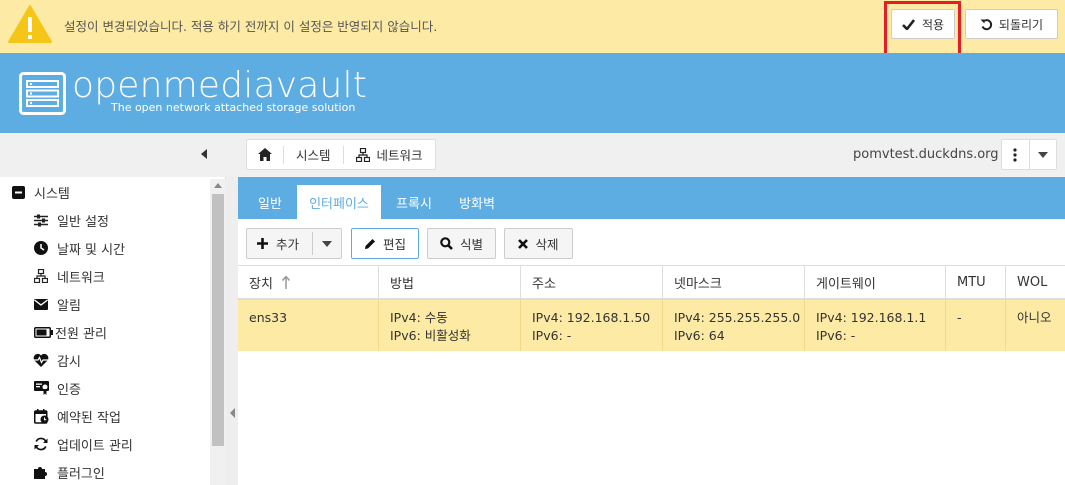  What do you see at coordinates (69, 362) in the screenshot?
I see `sidebar-item-label: 감시` at bounding box center [69, 362].